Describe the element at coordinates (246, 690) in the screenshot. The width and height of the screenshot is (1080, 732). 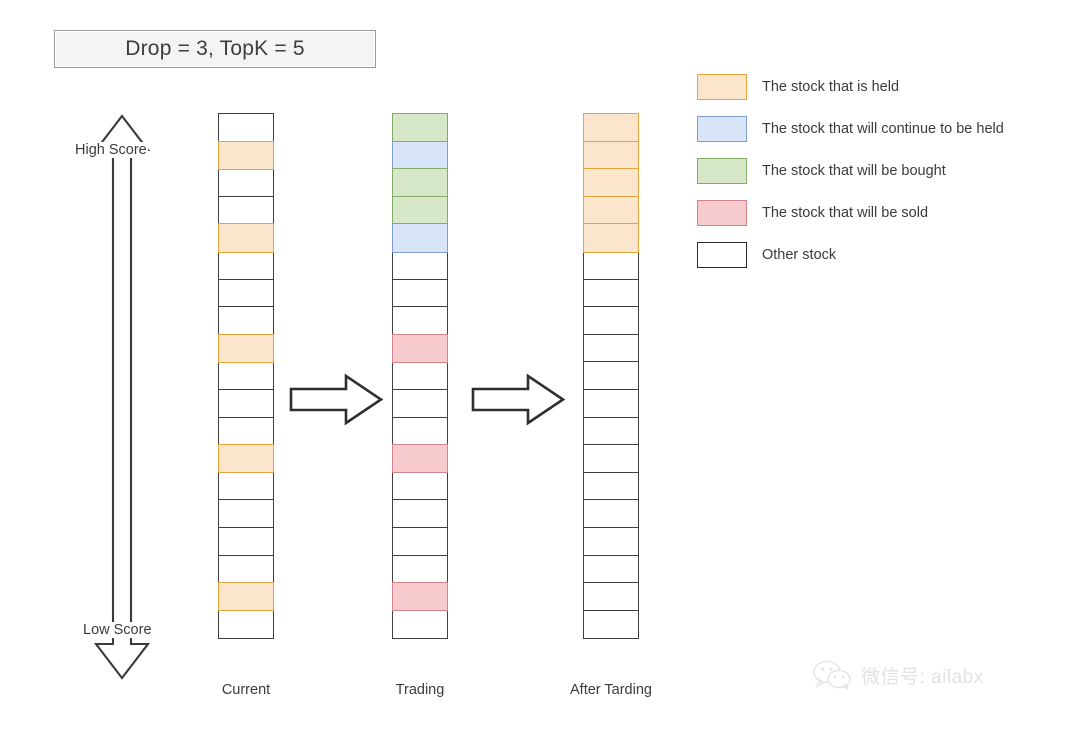
I see `column-label-current: Current` at that location.